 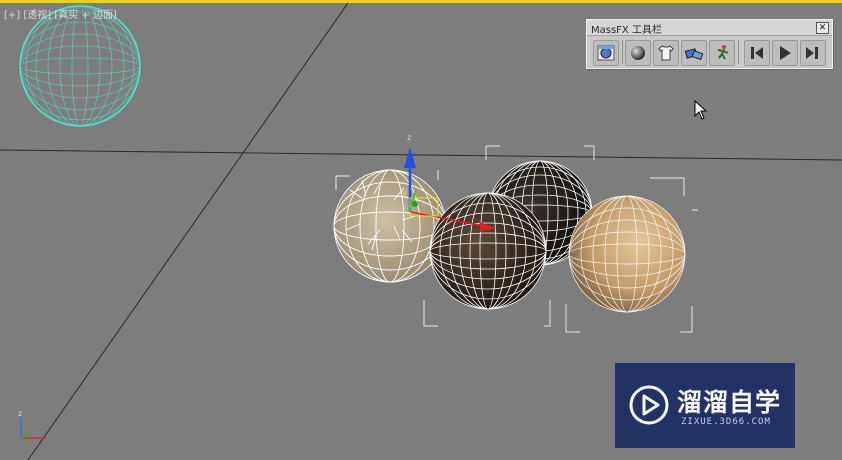 I want to click on gizmo-y-label: y, so click(x=404, y=192).